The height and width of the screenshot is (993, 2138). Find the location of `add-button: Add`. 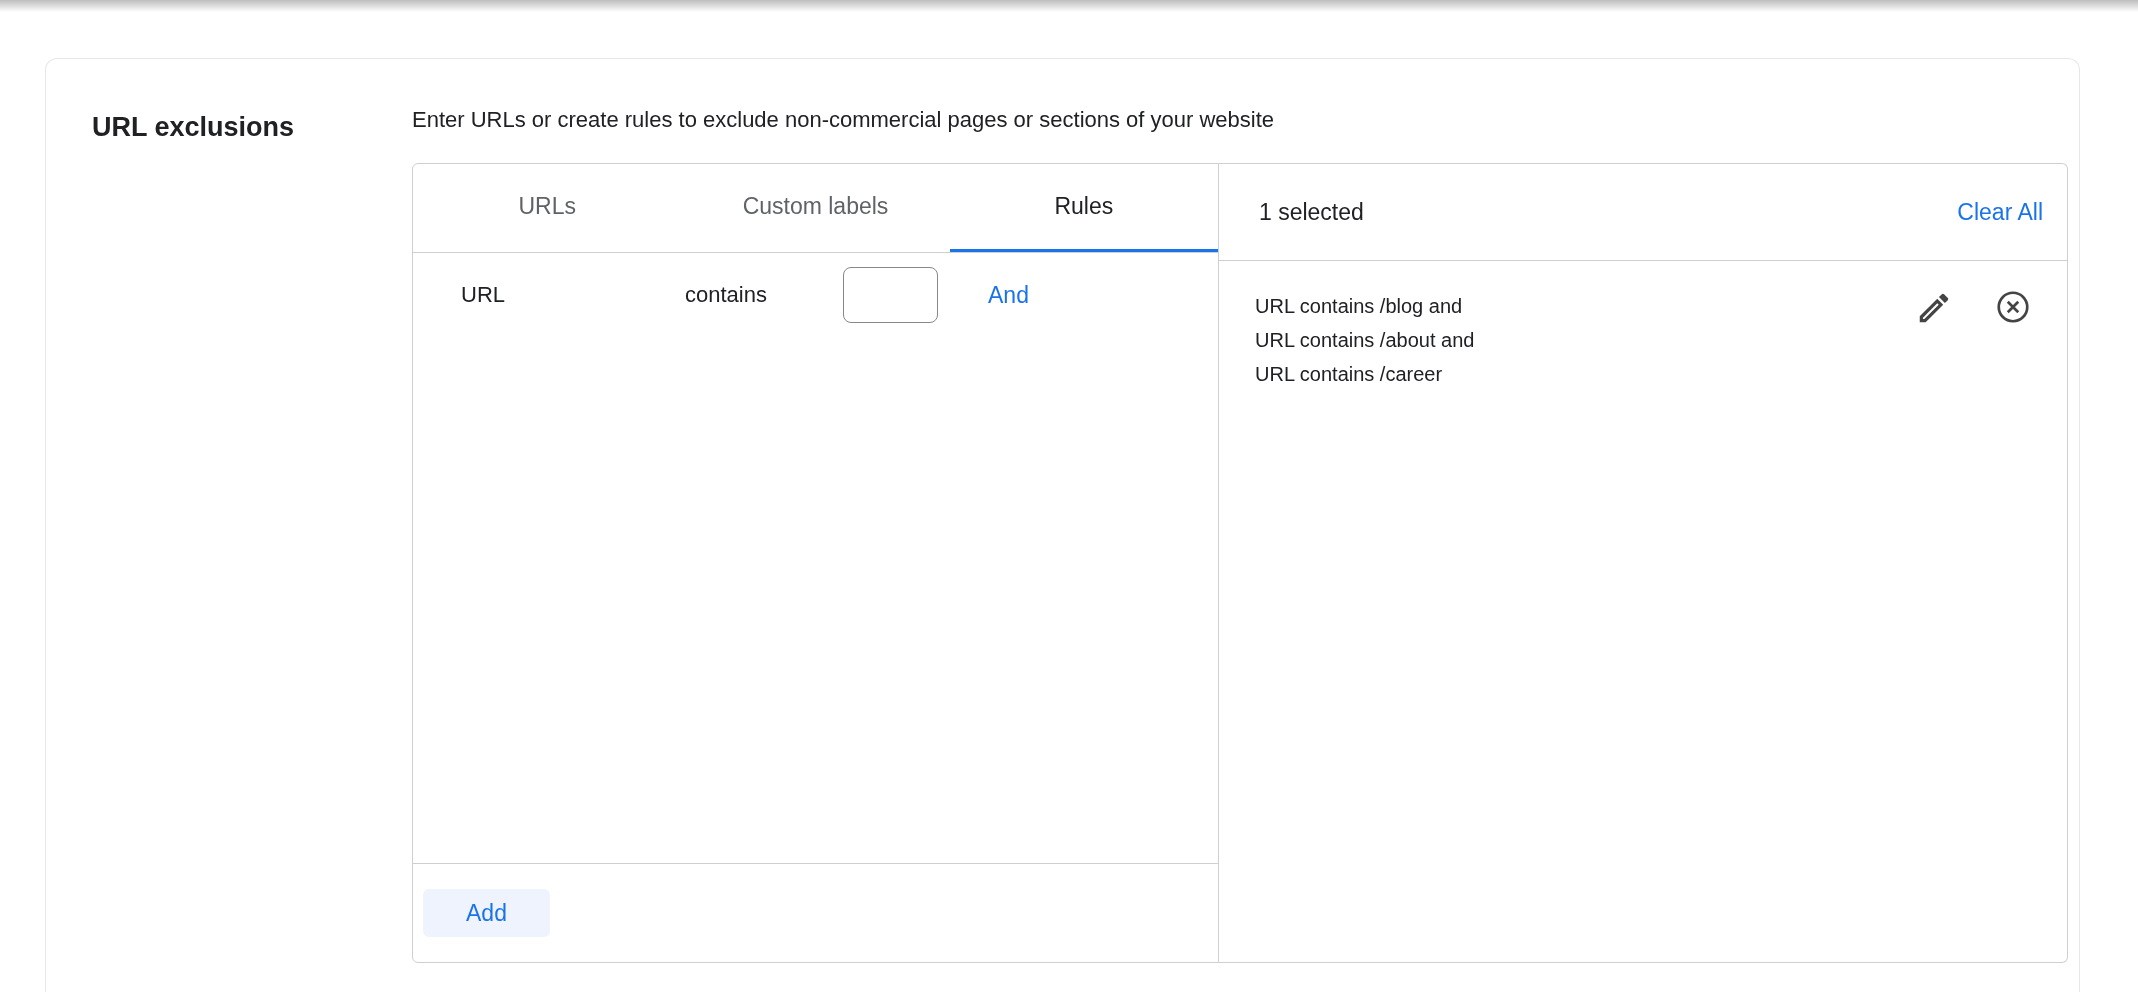

add-button: Add is located at coordinates (486, 913).